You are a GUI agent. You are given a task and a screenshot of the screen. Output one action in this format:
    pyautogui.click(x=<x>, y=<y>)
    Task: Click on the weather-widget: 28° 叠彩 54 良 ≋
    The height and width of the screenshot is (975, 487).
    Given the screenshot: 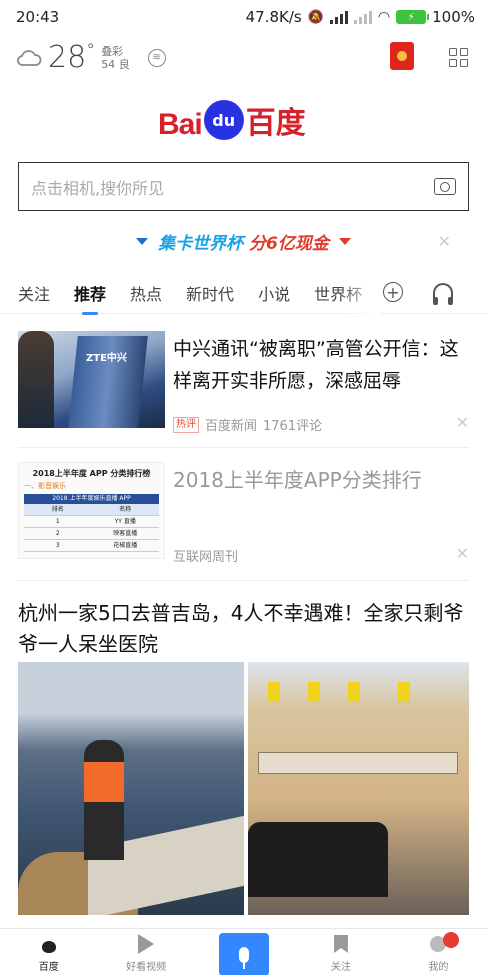 What is the action you would take?
    pyautogui.click(x=91, y=57)
    